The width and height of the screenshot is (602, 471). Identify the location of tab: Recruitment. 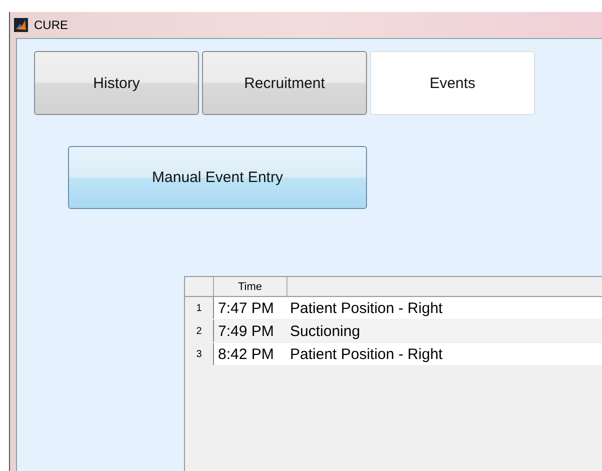
(284, 83).